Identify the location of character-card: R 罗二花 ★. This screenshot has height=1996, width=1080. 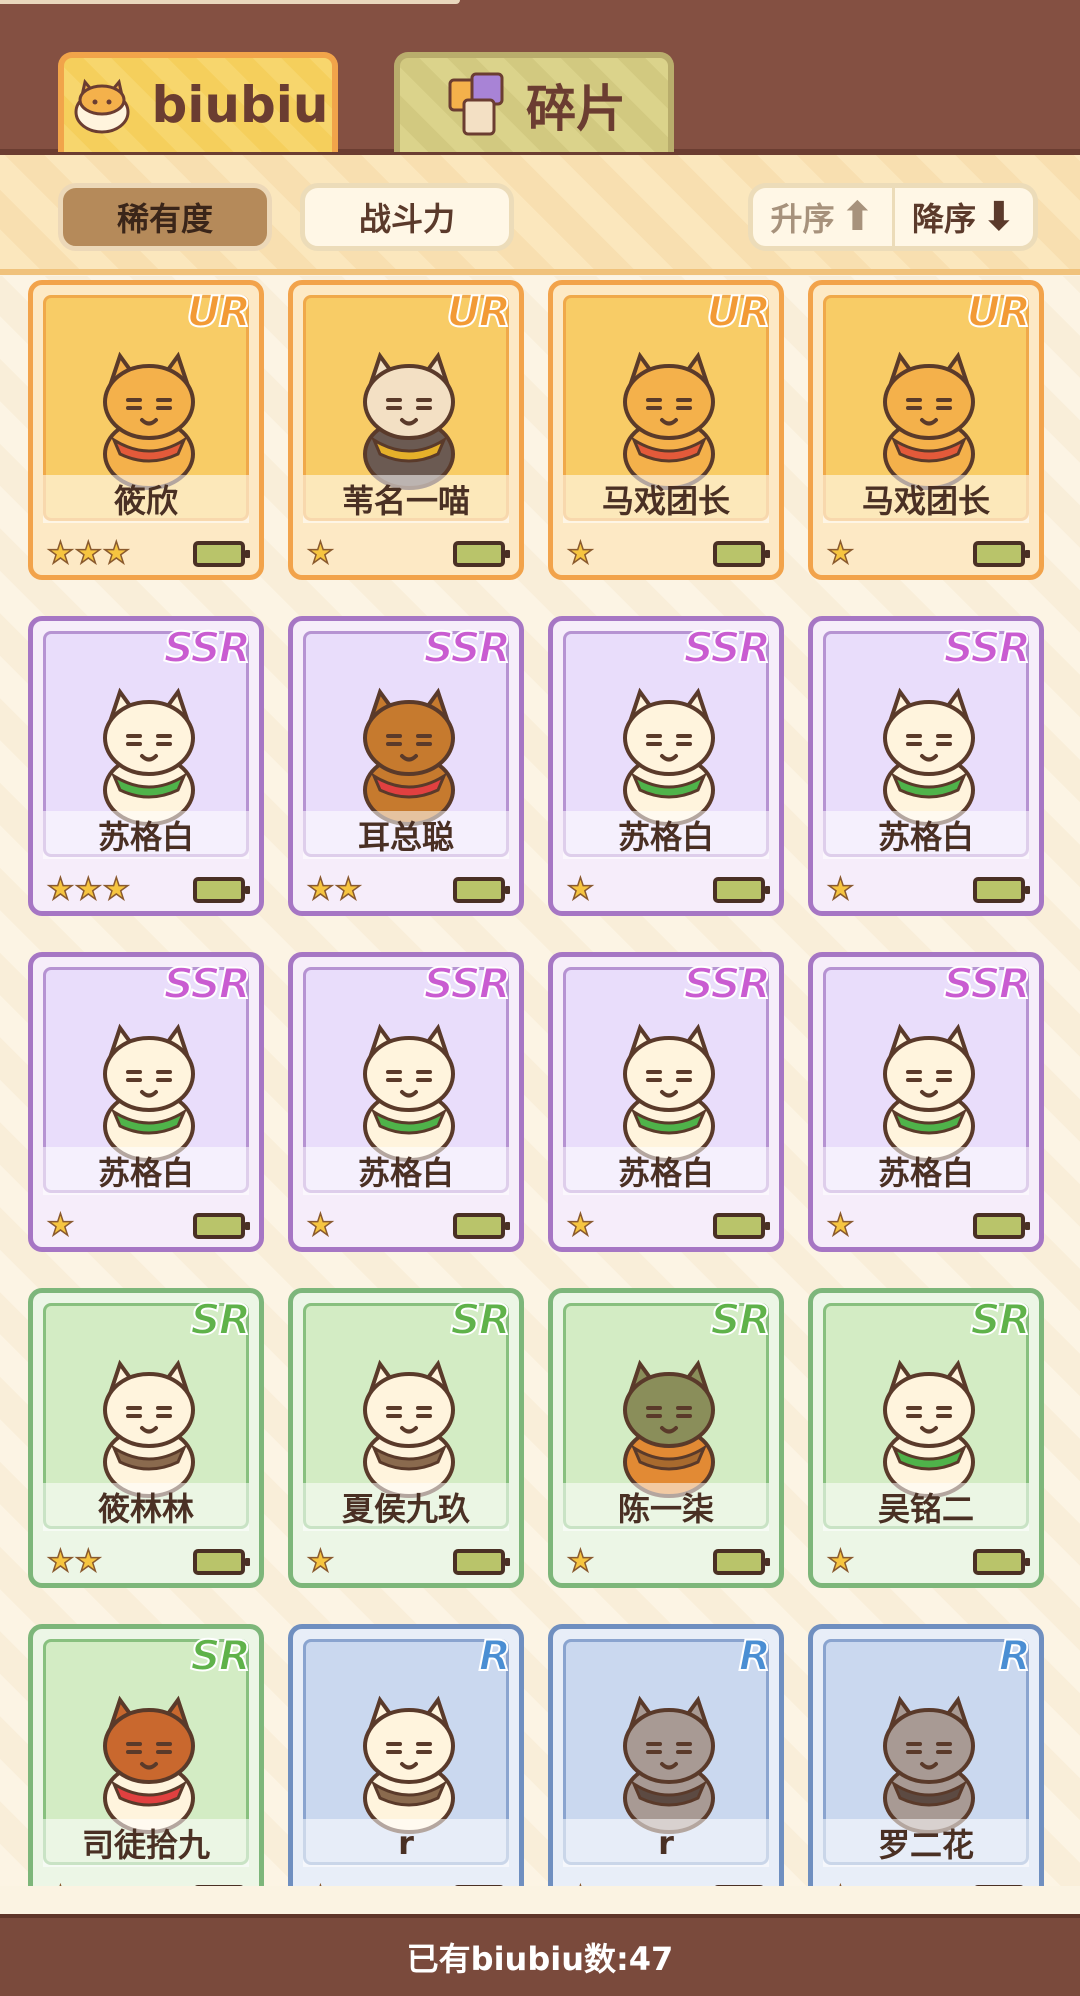
(926, 1755).